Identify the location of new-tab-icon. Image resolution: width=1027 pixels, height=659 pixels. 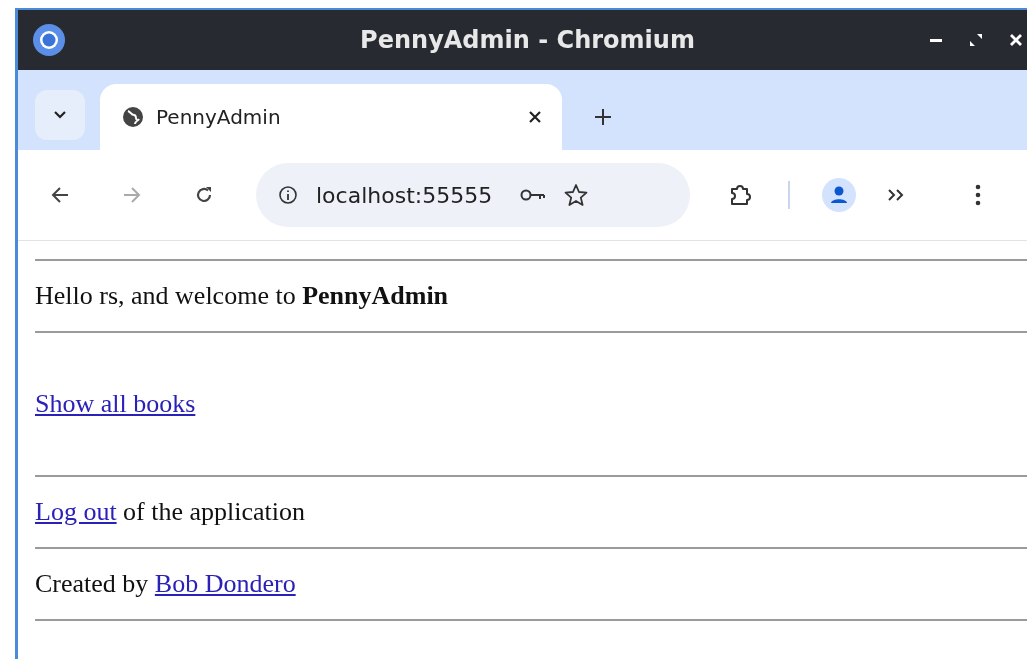
(603, 117).